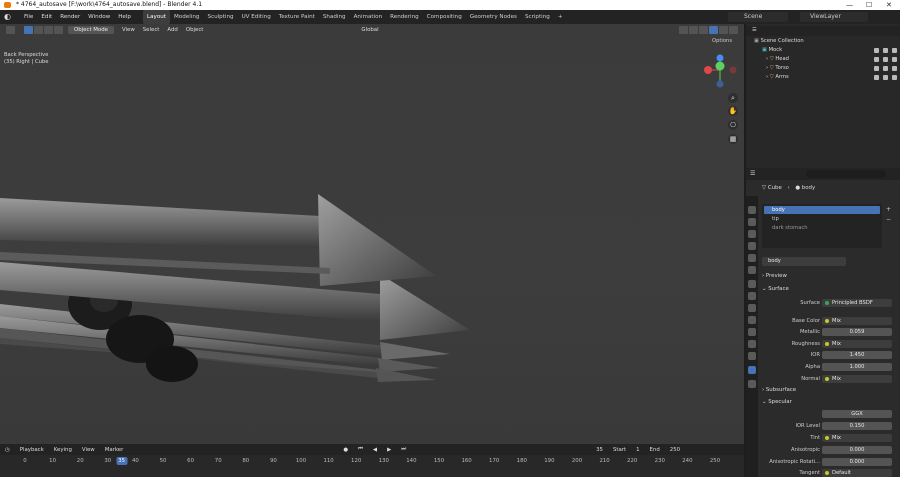 This screenshot has width=900, height=477. Describe the element at coordinates (754, 30) in the screenshot. I see `outliner-editor-icon: ☰` at that location.